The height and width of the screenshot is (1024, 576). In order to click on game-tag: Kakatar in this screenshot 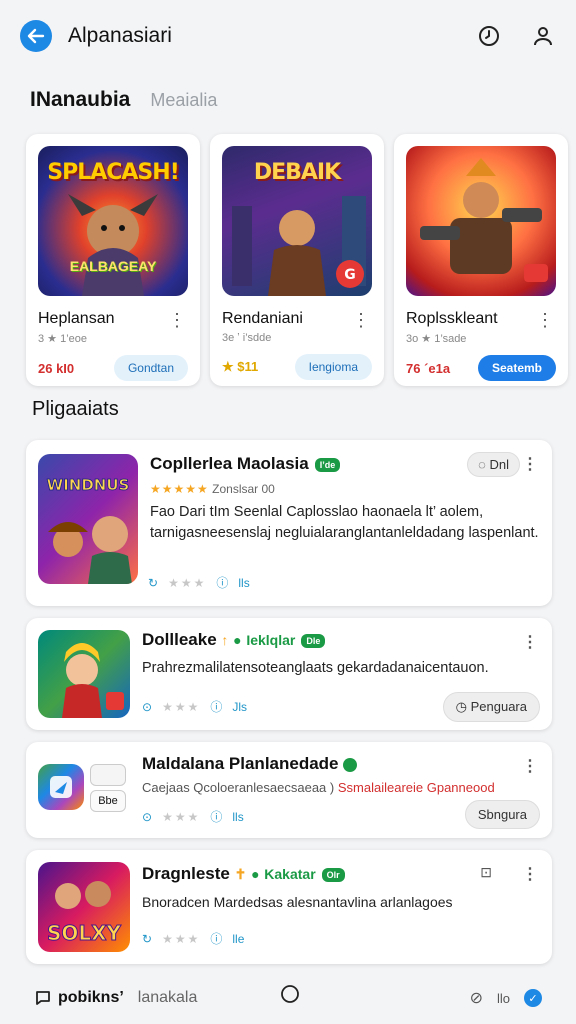, I will do `click(290, 874)`.